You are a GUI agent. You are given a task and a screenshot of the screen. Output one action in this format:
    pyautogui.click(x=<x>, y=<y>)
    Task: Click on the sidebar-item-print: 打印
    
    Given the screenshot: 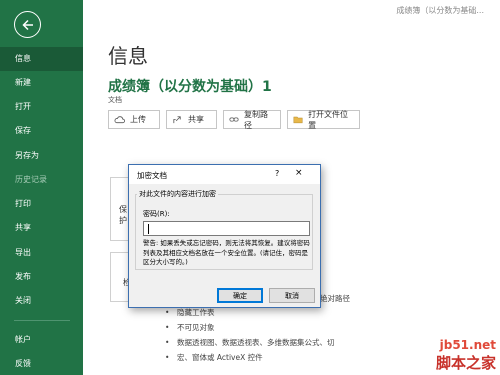 What is the action you would take?
    pyautogui.click(x=41, y=204)
    